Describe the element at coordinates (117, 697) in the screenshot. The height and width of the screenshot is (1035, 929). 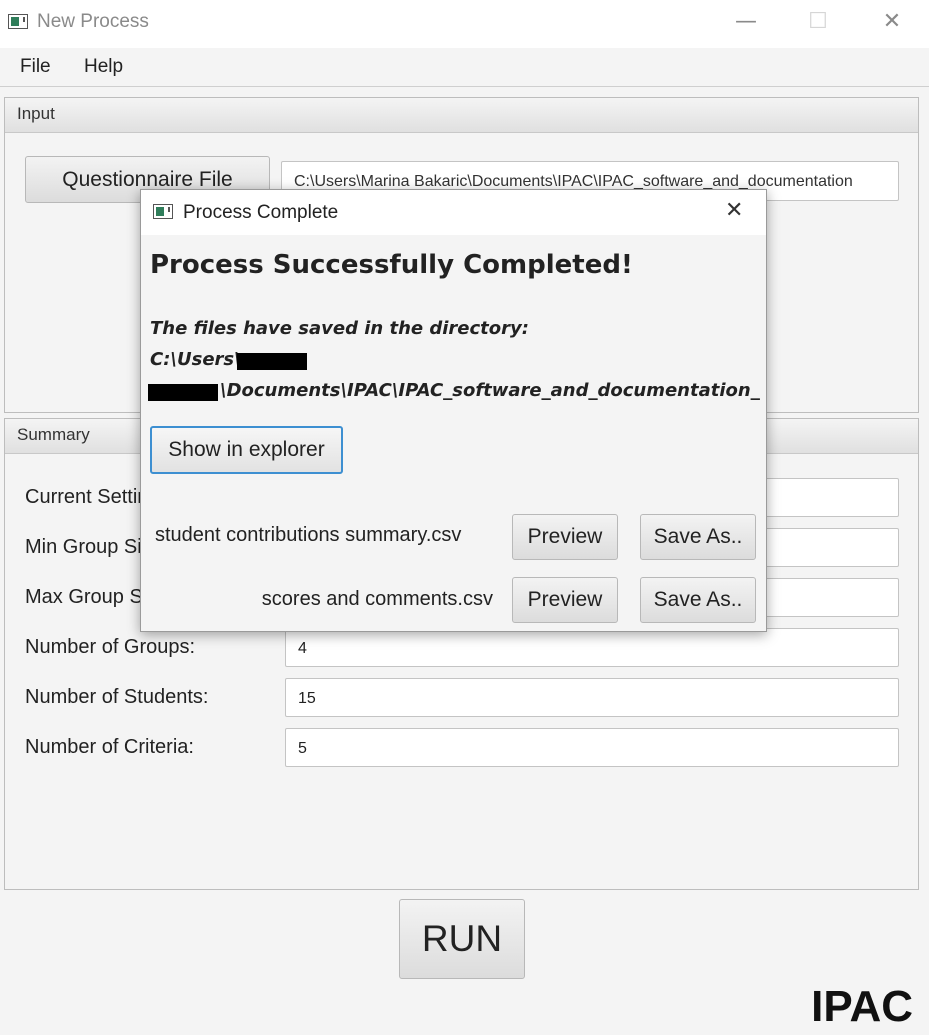
I see `number-of-students-label: Number of Students:` at that location.